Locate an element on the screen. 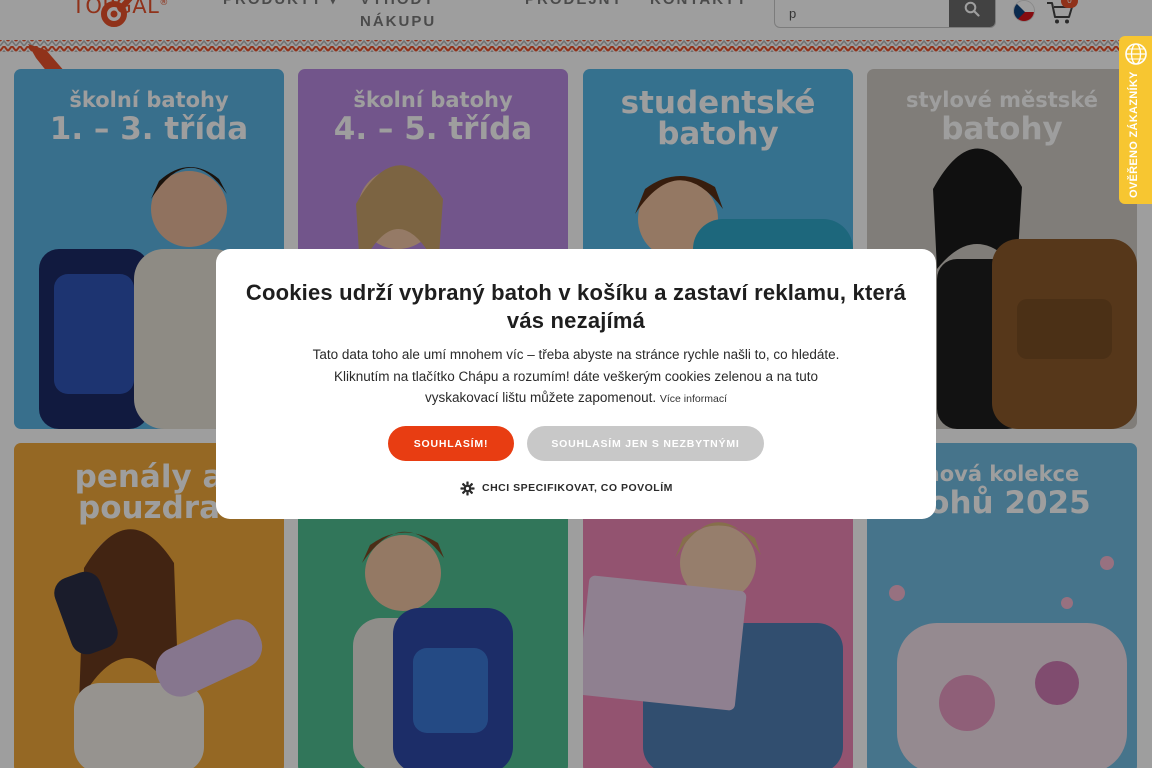 The height and width of the screenshot is (768, 1152). specify-cookies-label: CHCI SPECIFIKOVAT, CO POVOLÍM is located at coordinates (577, 488).